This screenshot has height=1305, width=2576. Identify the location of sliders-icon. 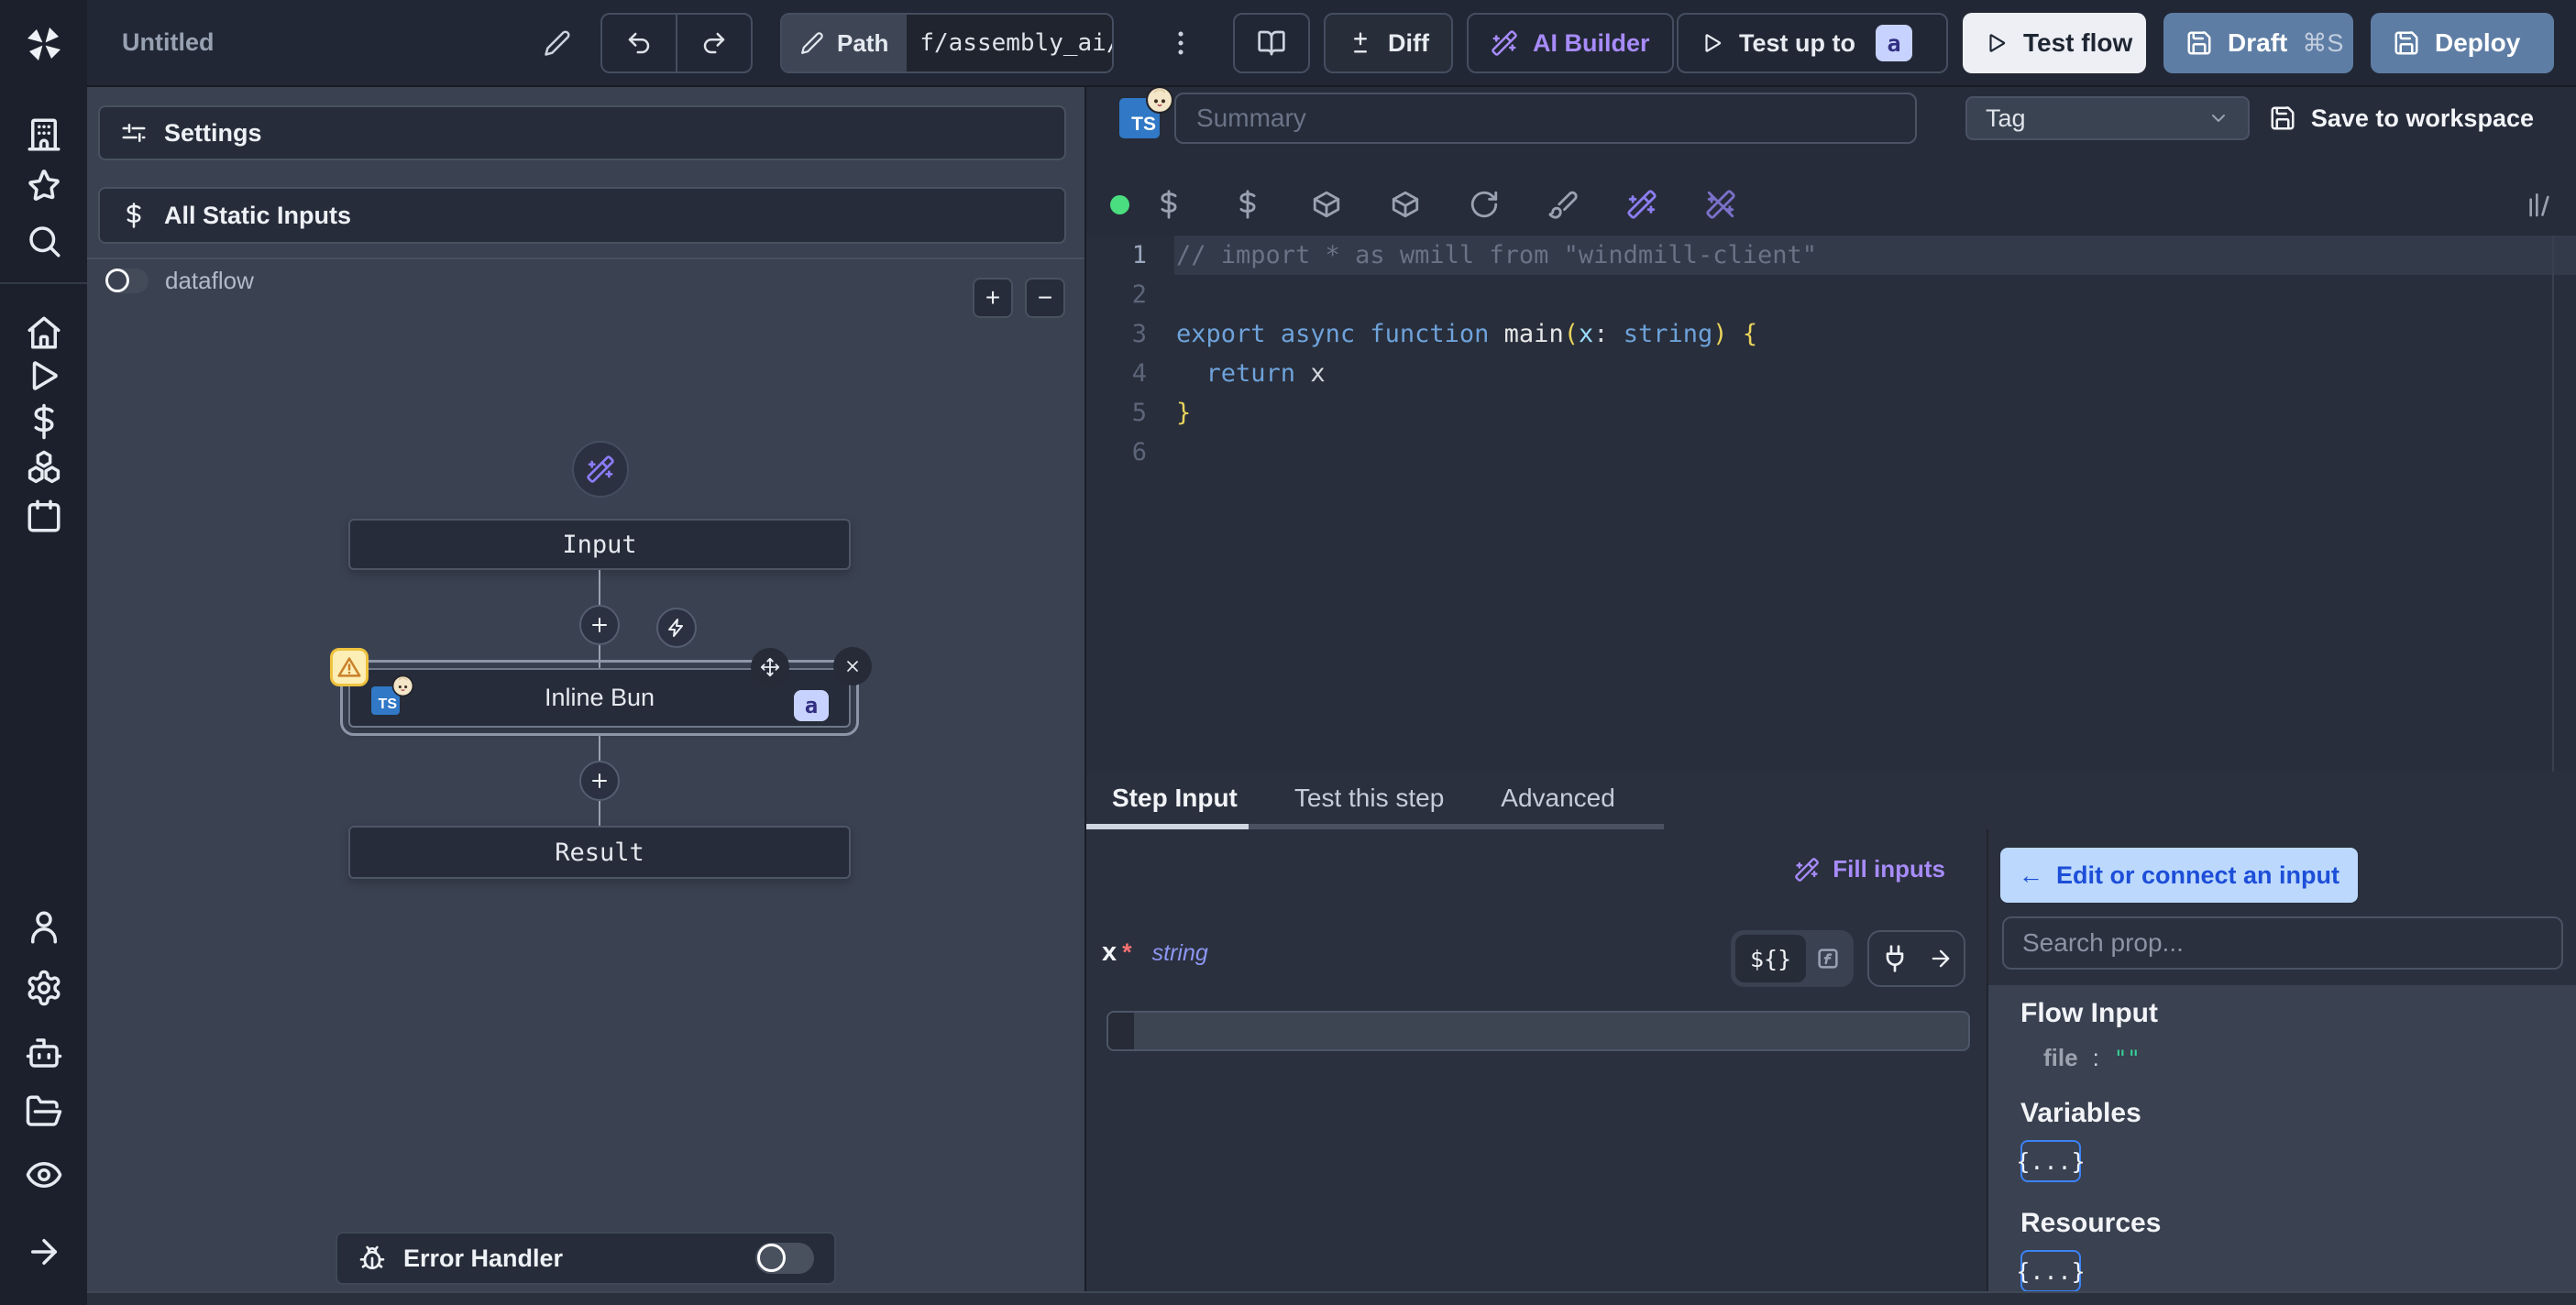
(134, 133).